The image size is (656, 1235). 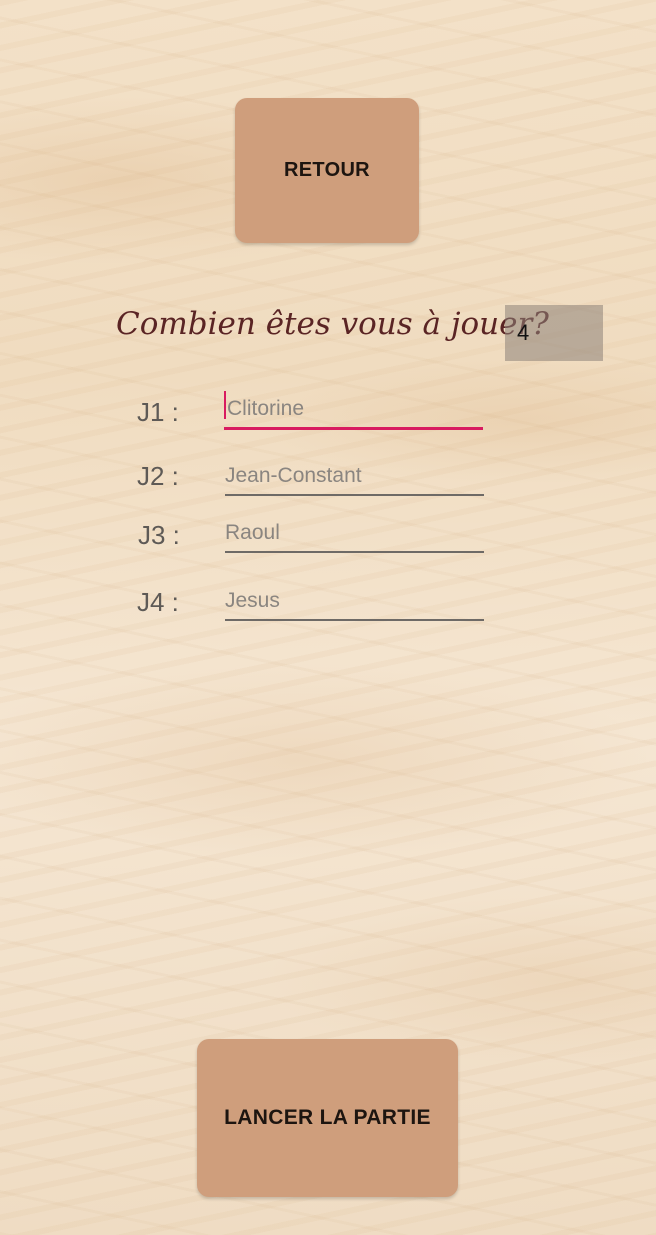 I want to click on player-4-label: J4 :, so click(x=158, y=602).